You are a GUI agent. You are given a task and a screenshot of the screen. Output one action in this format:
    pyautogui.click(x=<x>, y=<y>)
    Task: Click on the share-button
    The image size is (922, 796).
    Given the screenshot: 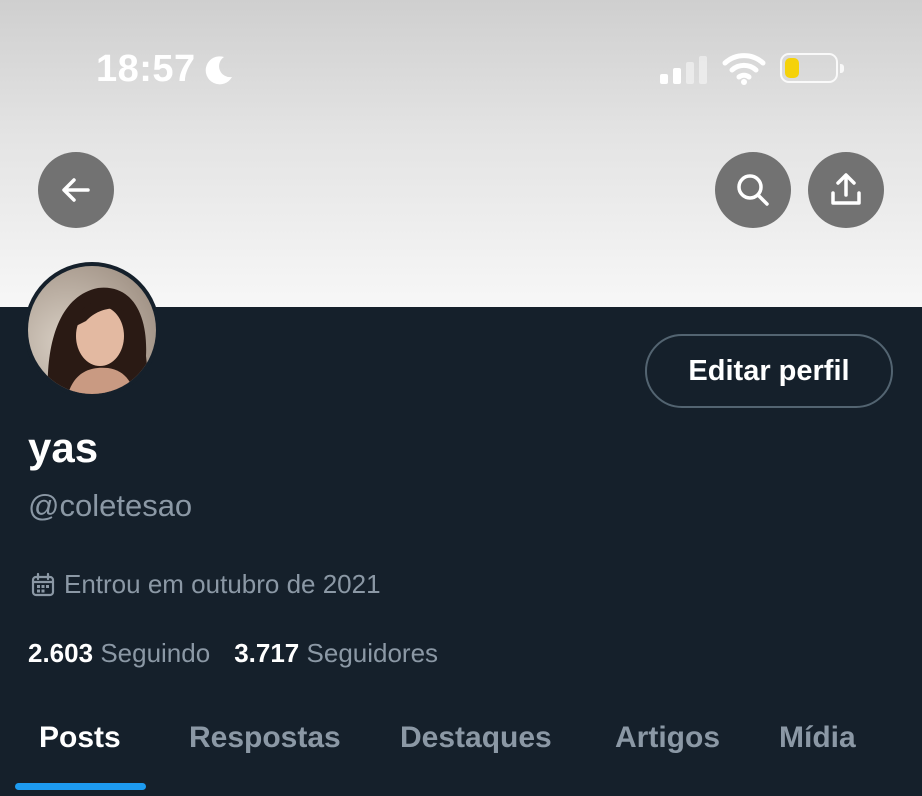 What is the action you would take?
    pyautogui.click(x=846, y=190)
    